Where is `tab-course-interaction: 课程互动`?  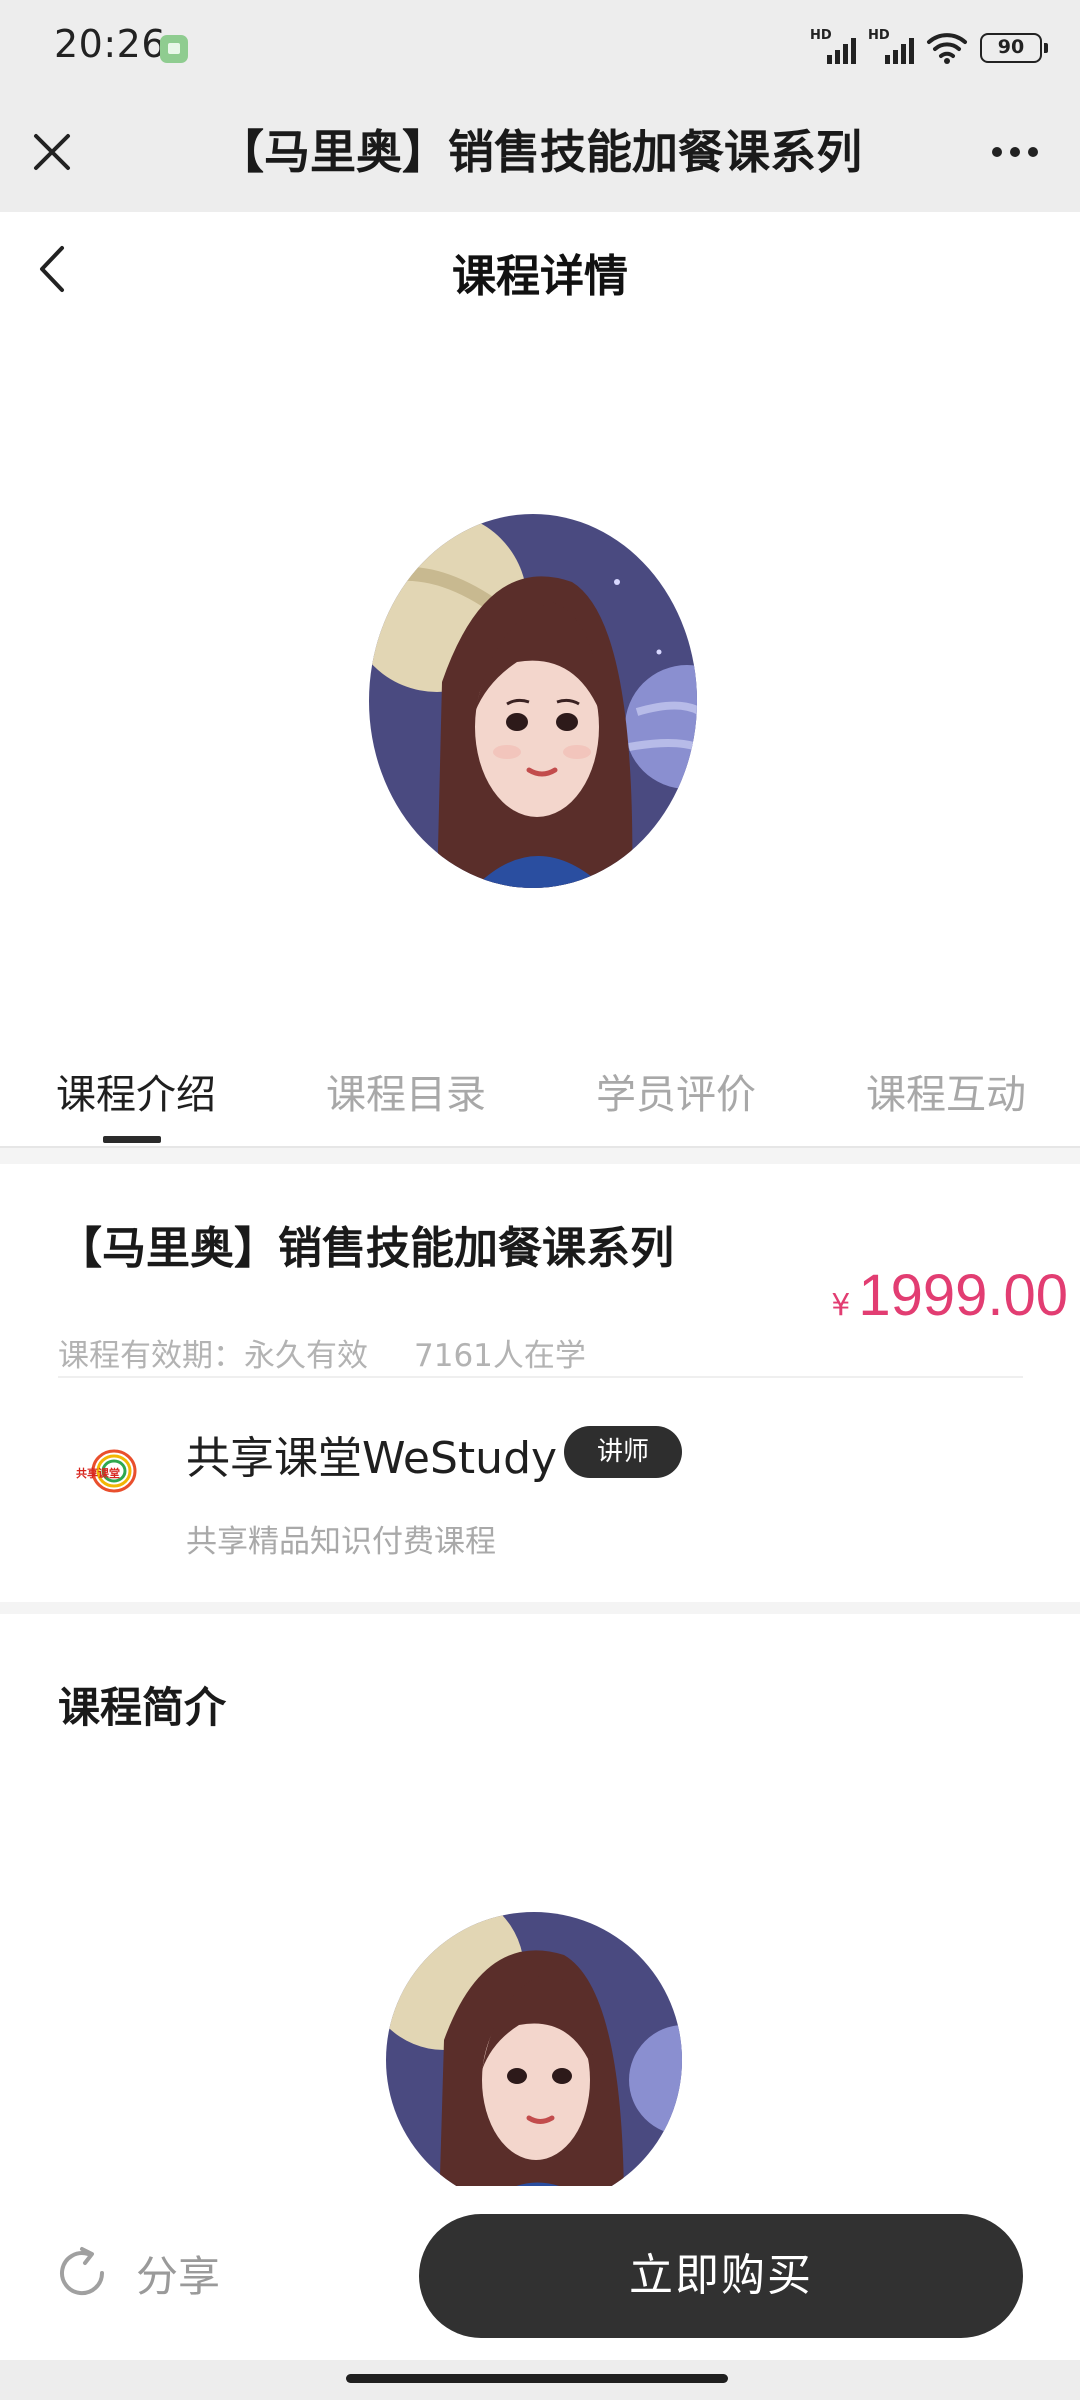 tab-course-interaction: 课程互动 is located at coordinates (946, 1091).